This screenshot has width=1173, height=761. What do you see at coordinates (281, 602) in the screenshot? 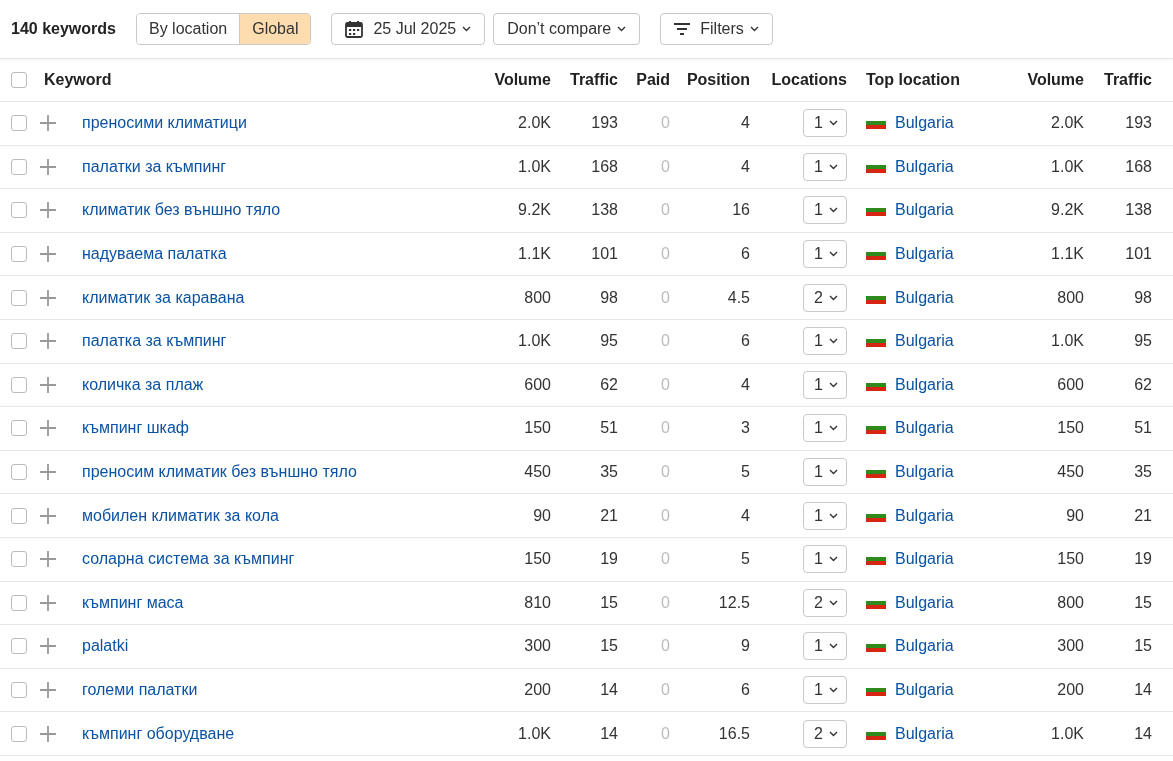
I see `keyword-link: къмпинг маса` at bounding box center [281, 602].